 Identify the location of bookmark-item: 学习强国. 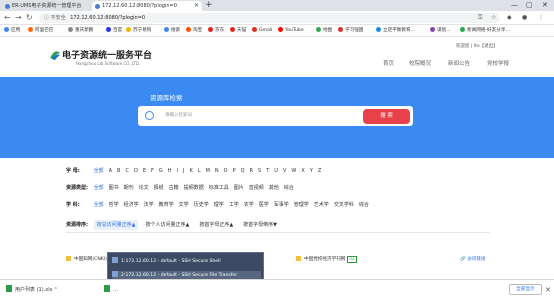
(350, 30).